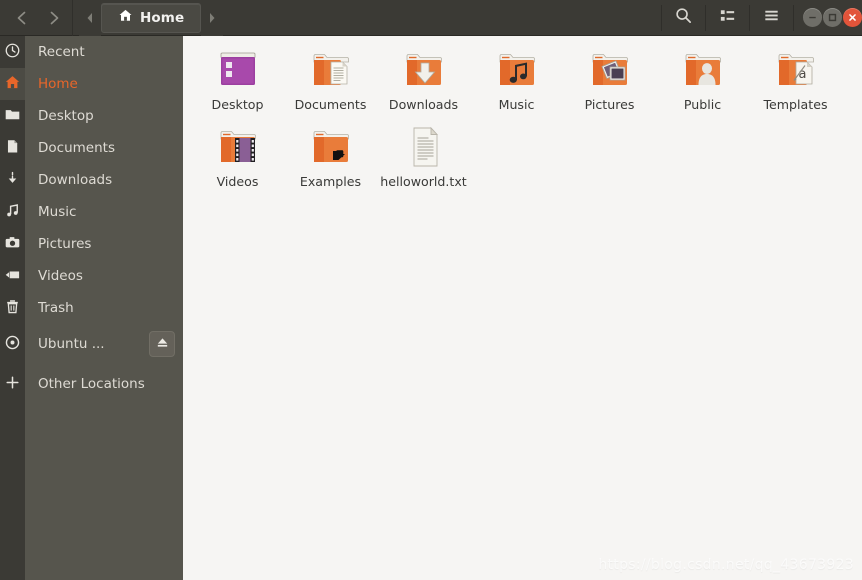  I want to click on eject-icon, so click(162, 344).